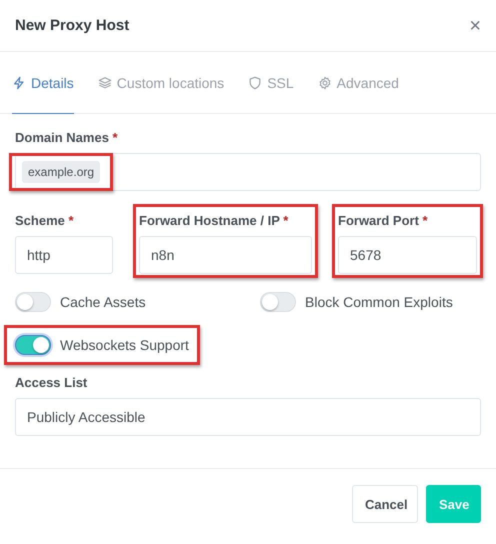  I want to click on input-field: 5678, so click(407, 255).